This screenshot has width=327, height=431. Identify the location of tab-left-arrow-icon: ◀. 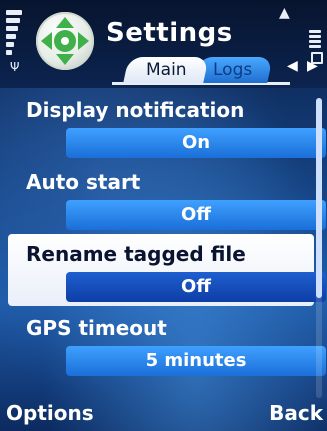
(292, 66).